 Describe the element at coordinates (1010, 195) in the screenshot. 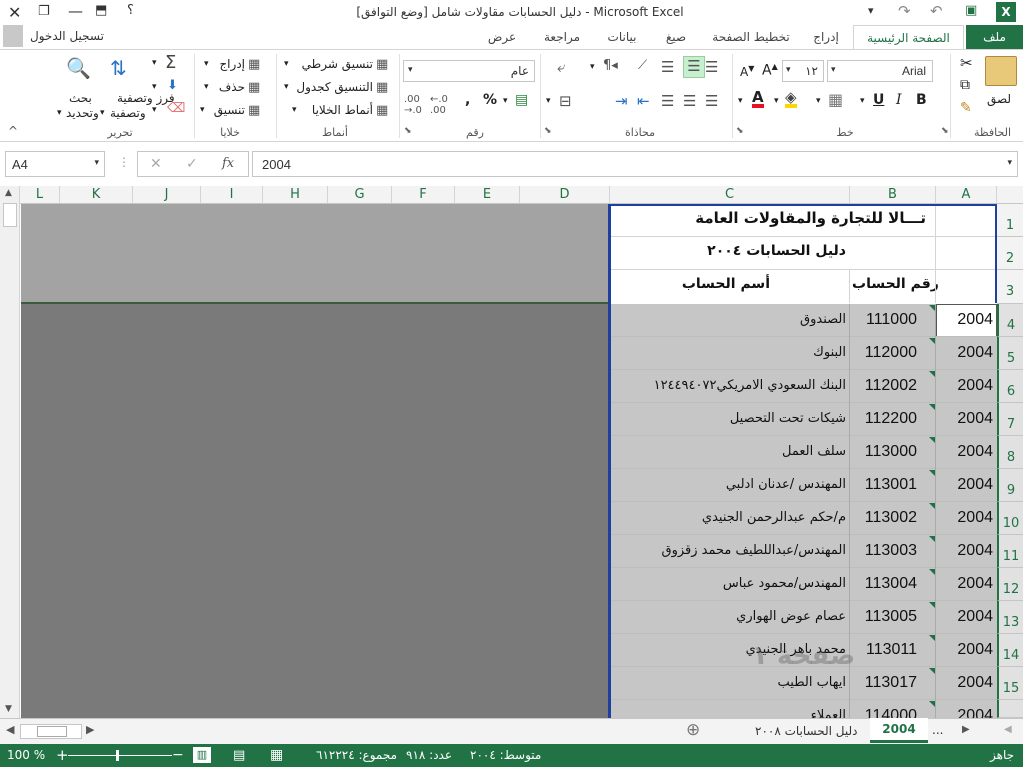

I see `select-all-corner` at that location.